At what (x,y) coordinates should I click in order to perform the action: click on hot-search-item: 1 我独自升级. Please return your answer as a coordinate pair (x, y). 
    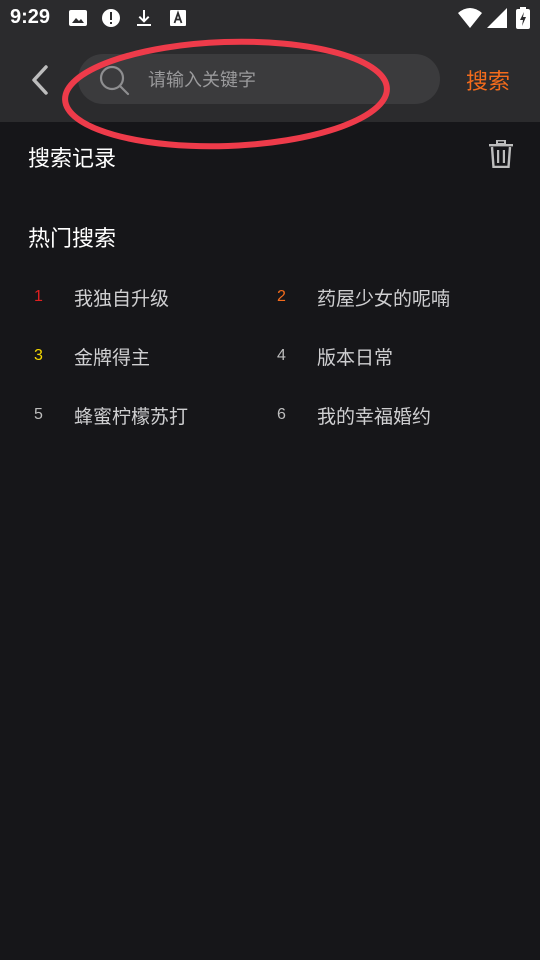
    Looking at the image, I should click on (101, 297).